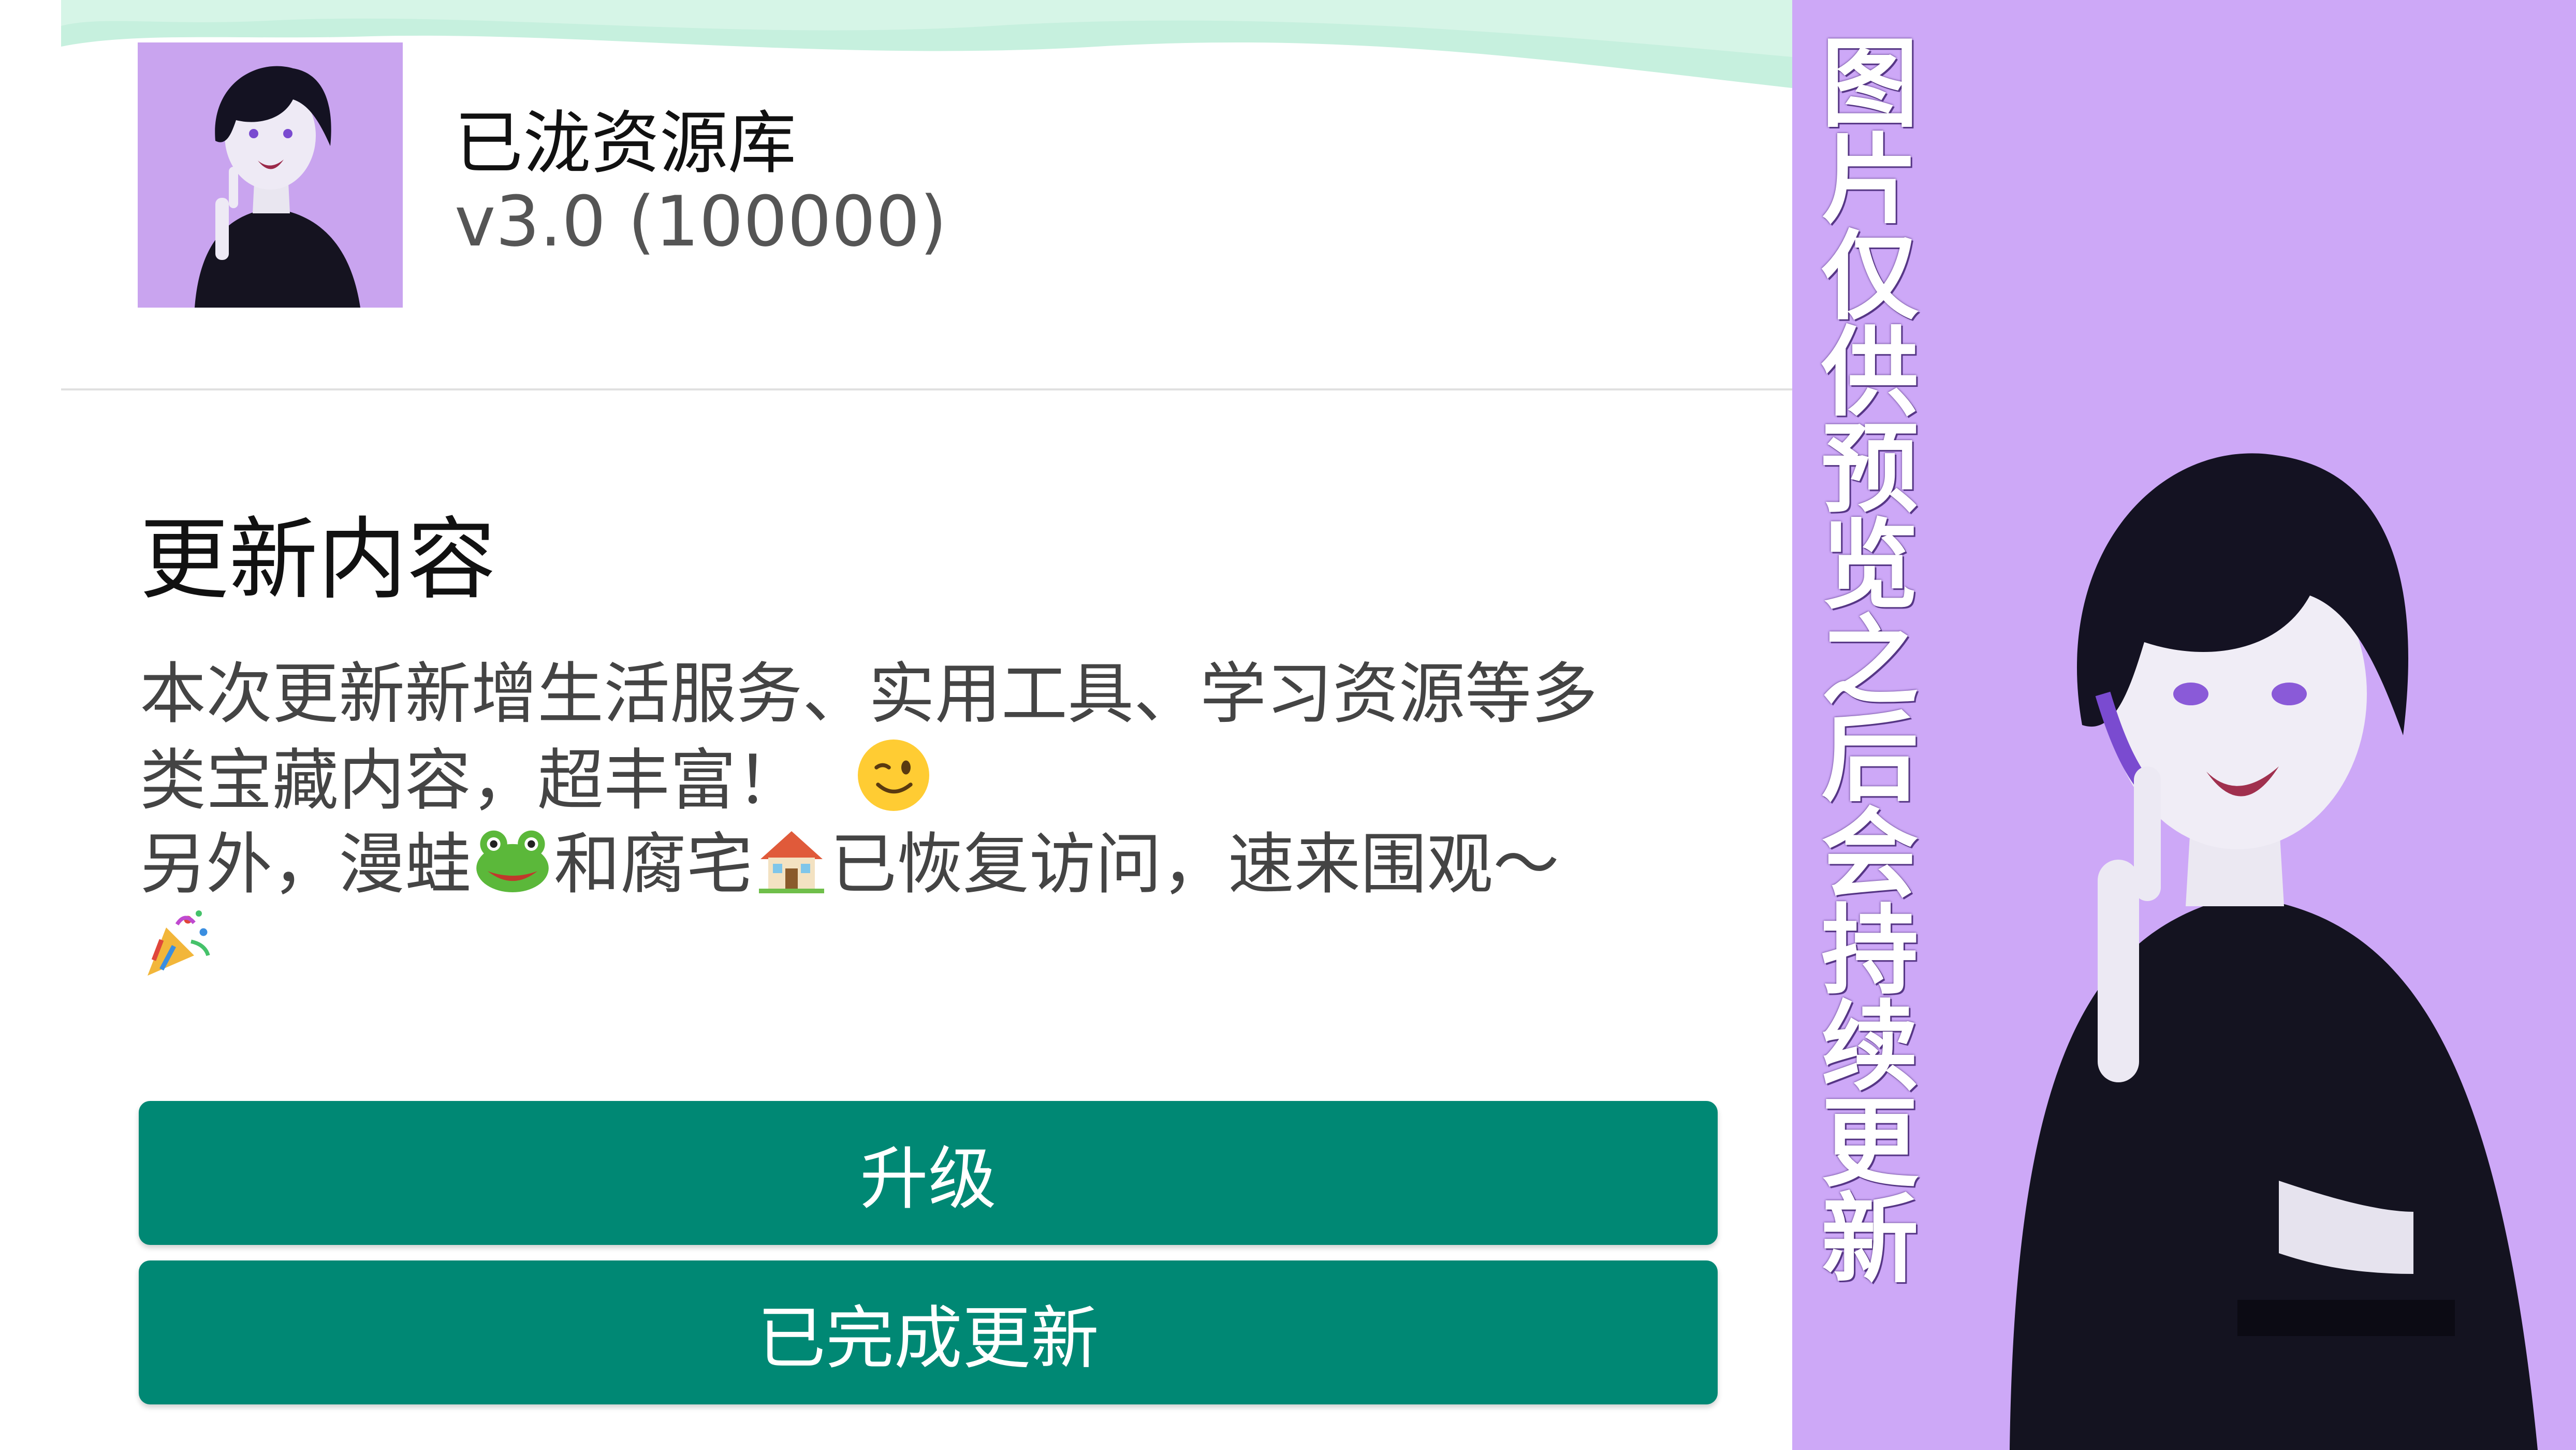  Describe the element at coordinates (1870, 951) in the screenshot. I see `promo-char: 持` at that location.